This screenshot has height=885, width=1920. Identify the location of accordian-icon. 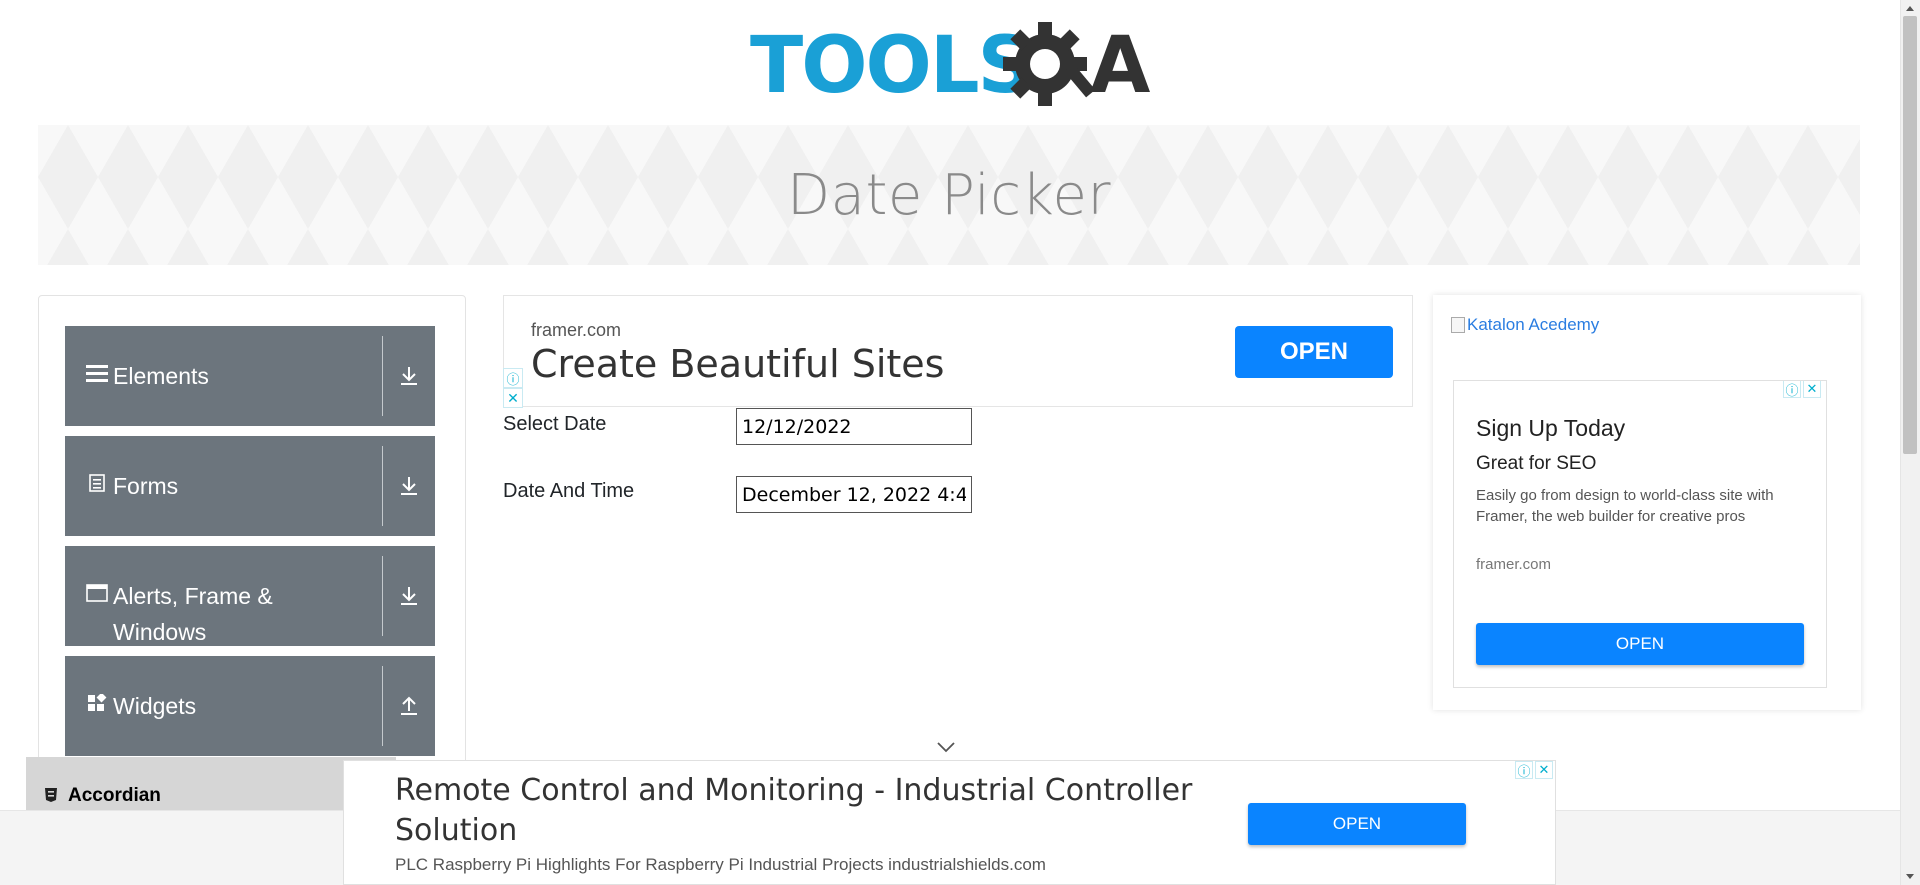
(51, 798).